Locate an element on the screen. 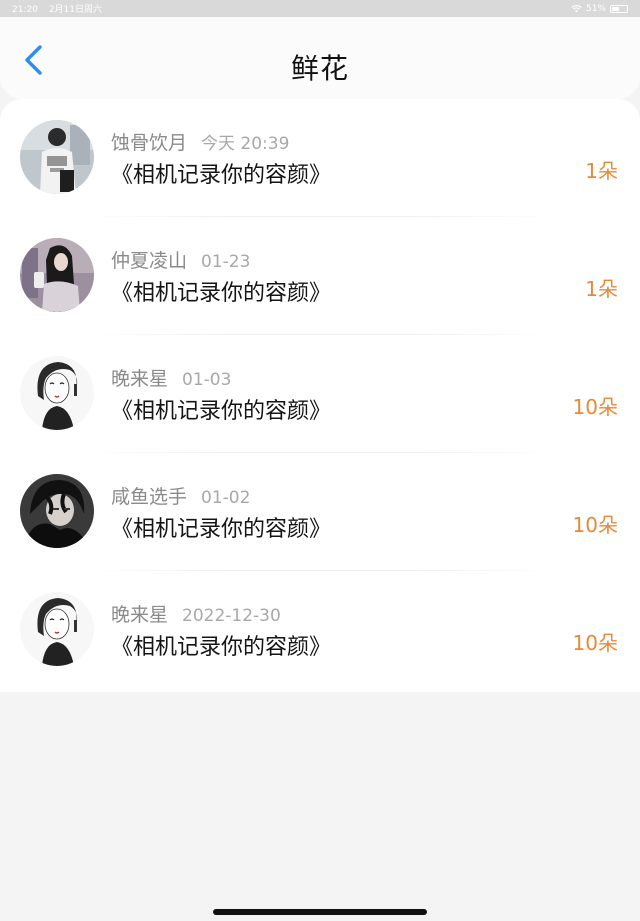 This screenshot has width=640, height=921. list-item: 晚来星 01-03 《相机记录你的容颜》 10朵 is located at coordinates (320, 394).